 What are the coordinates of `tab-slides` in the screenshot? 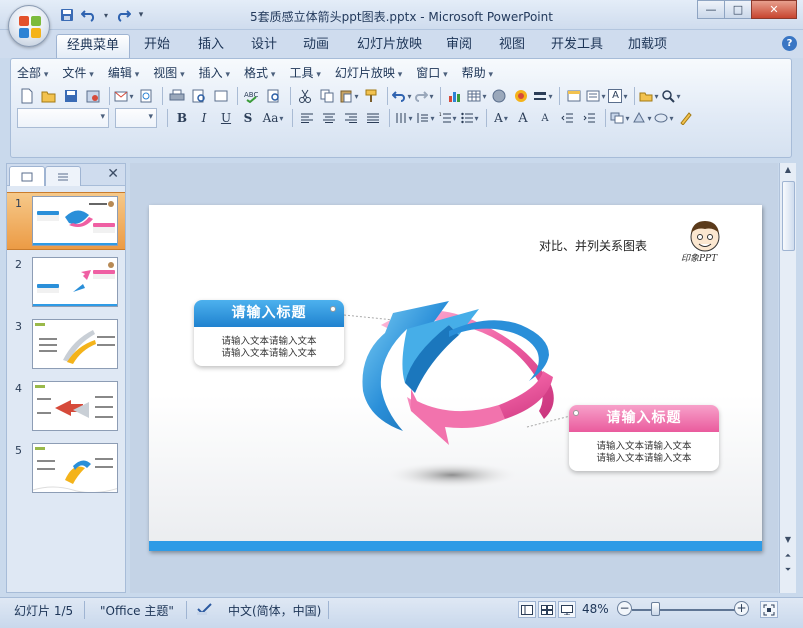 It's located at (27, 176).